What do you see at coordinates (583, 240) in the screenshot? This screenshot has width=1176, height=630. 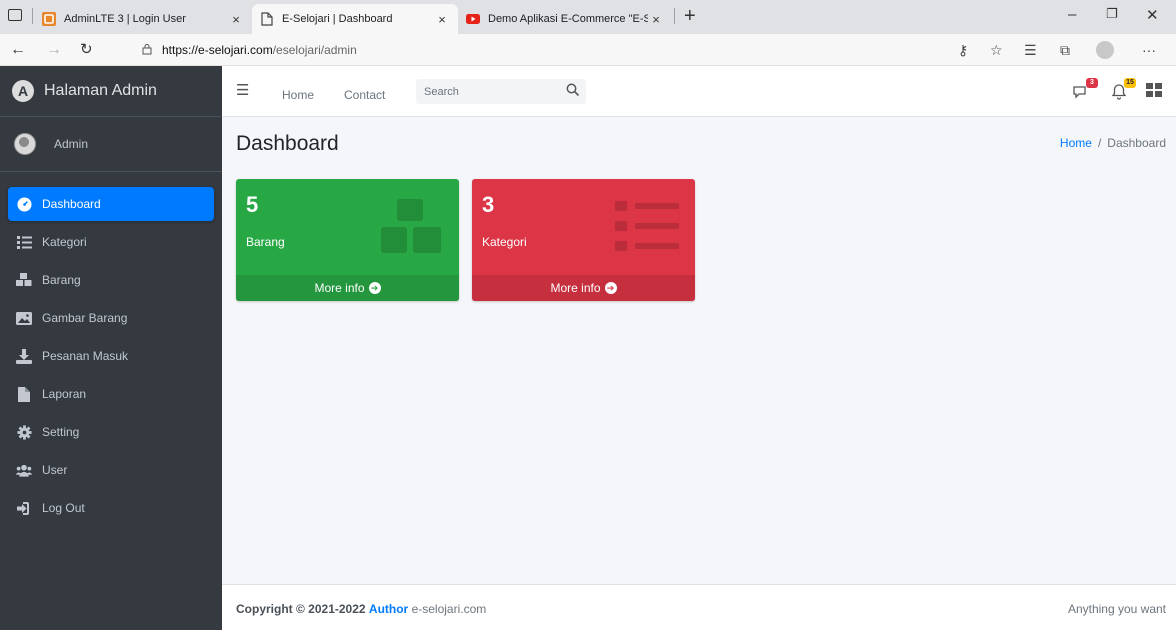 I see `small-box-kategori: 3 Kategori More info ➔` at bounding box center [583, 240].